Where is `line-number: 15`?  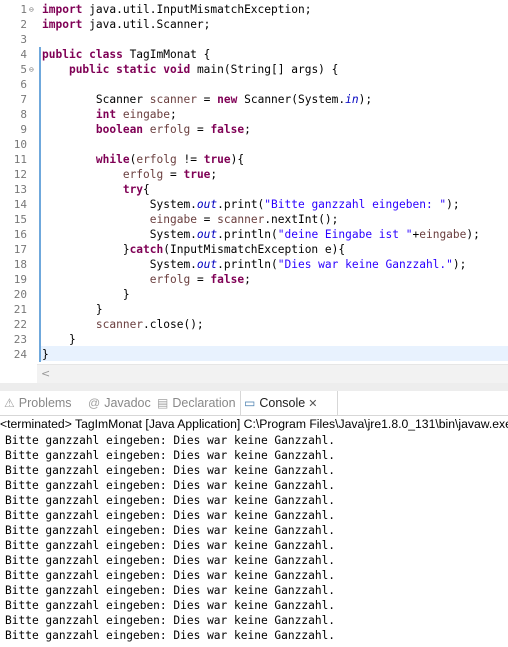
line-number: 15 is located at coordinates (20, 219).